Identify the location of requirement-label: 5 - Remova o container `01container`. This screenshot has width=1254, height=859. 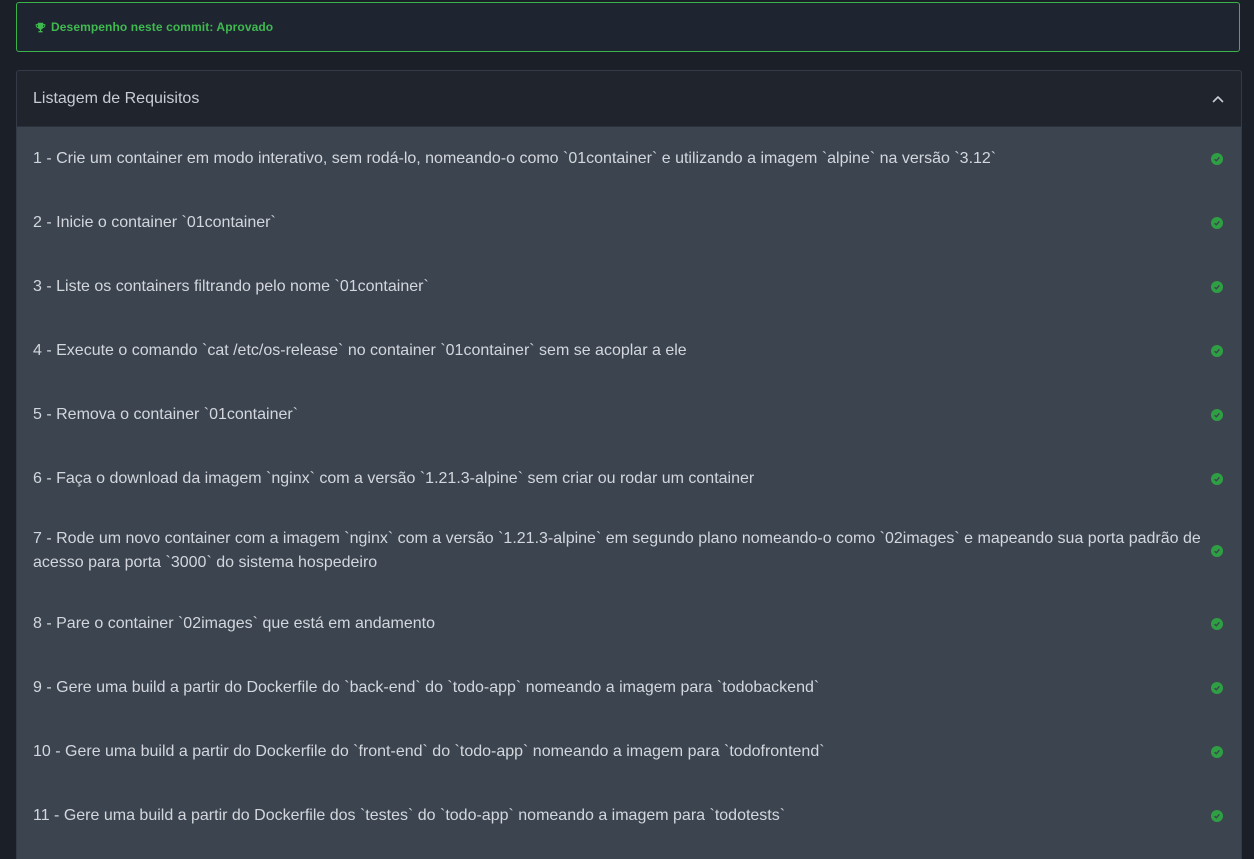
(166, 414).